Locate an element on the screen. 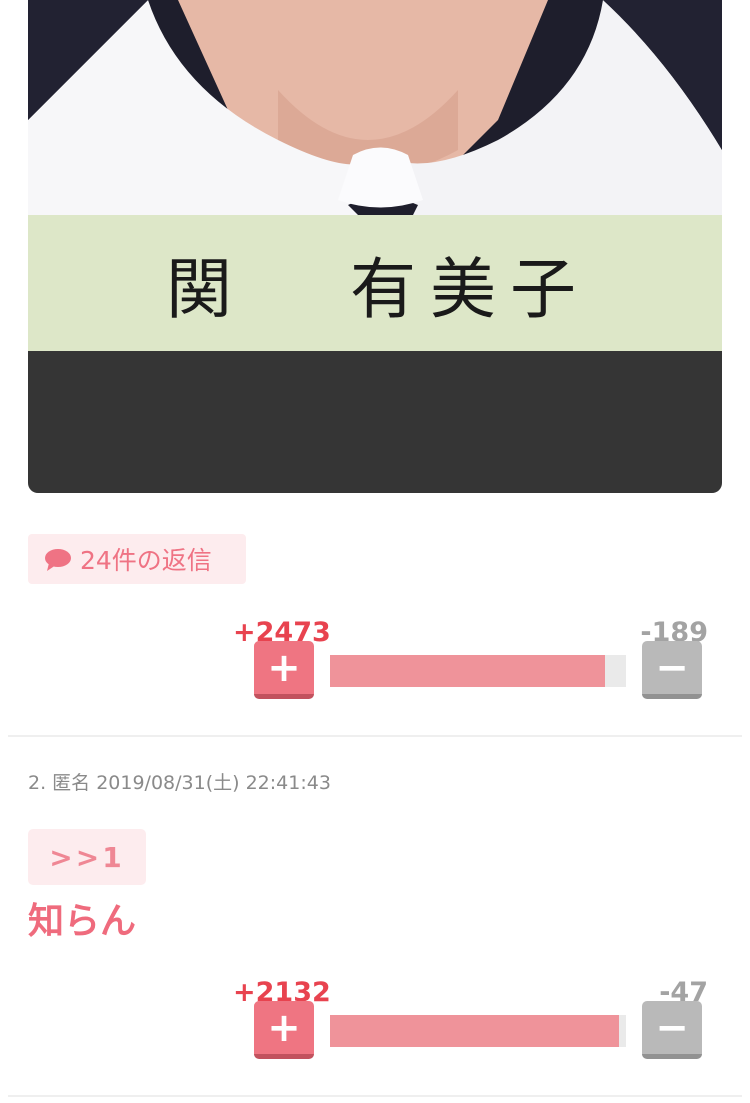  comment-meta: 2. 匿名 2019/08/31(土) 22:41:43 is located at coordinates (179, 783).